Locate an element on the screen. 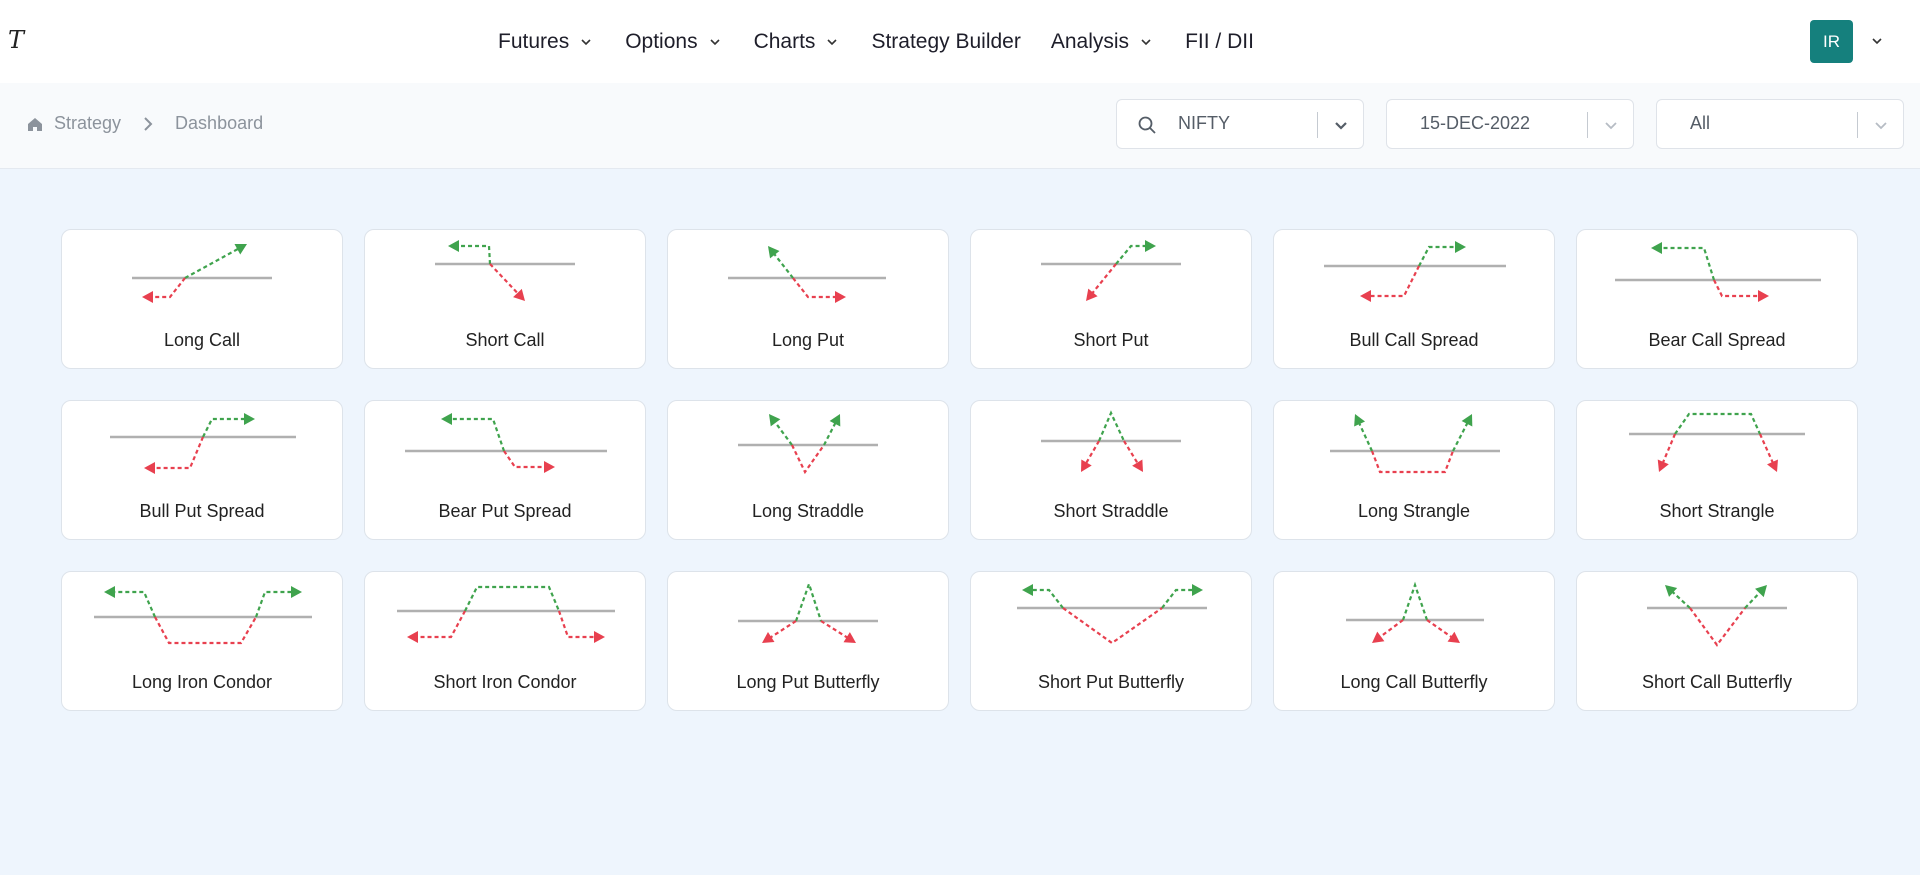 This screenshot has width=1920, height=875. nav-strategy-builder: Strategy Builder is located at coordinates (945, 42).